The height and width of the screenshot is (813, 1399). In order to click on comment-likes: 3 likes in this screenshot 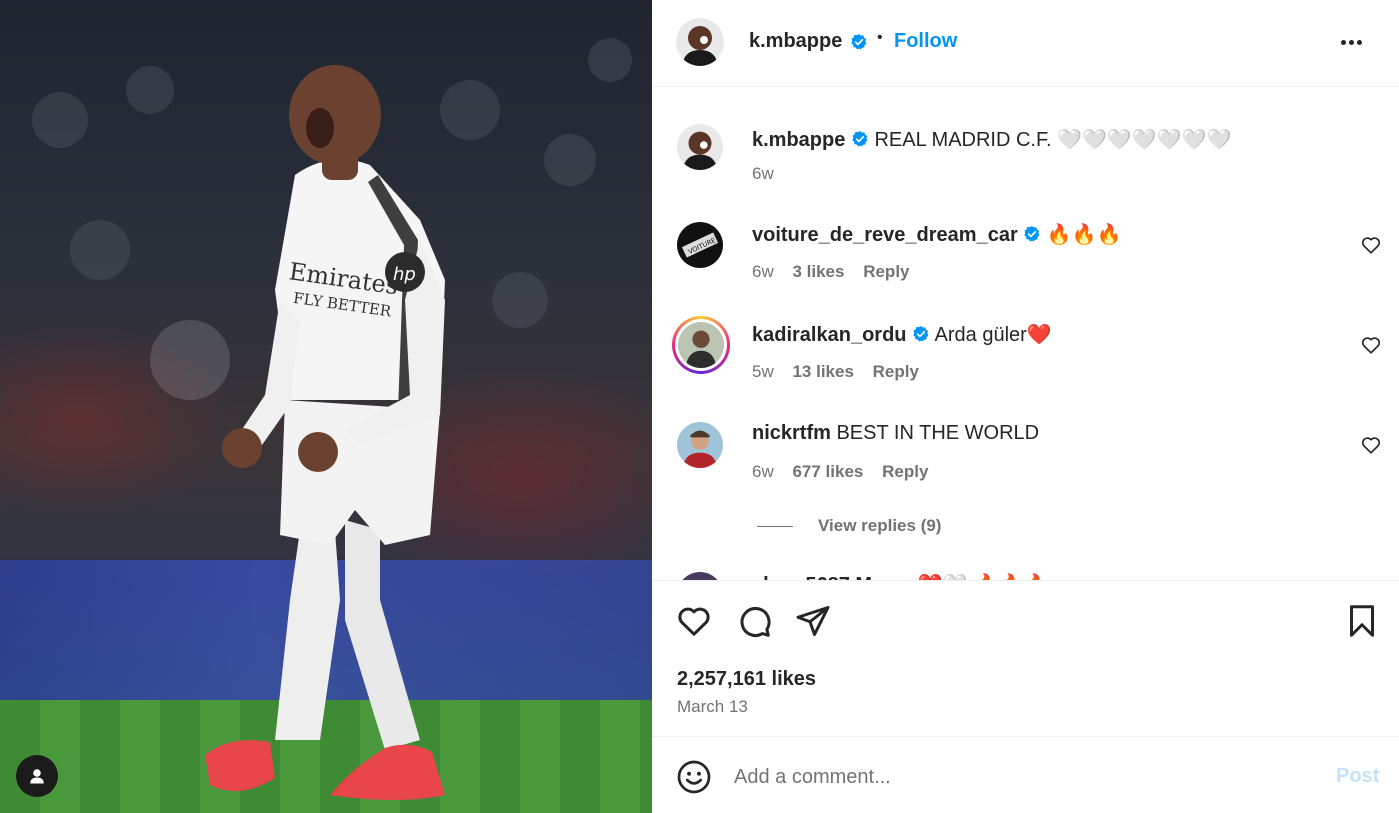, I will do `click(818, 271)`.